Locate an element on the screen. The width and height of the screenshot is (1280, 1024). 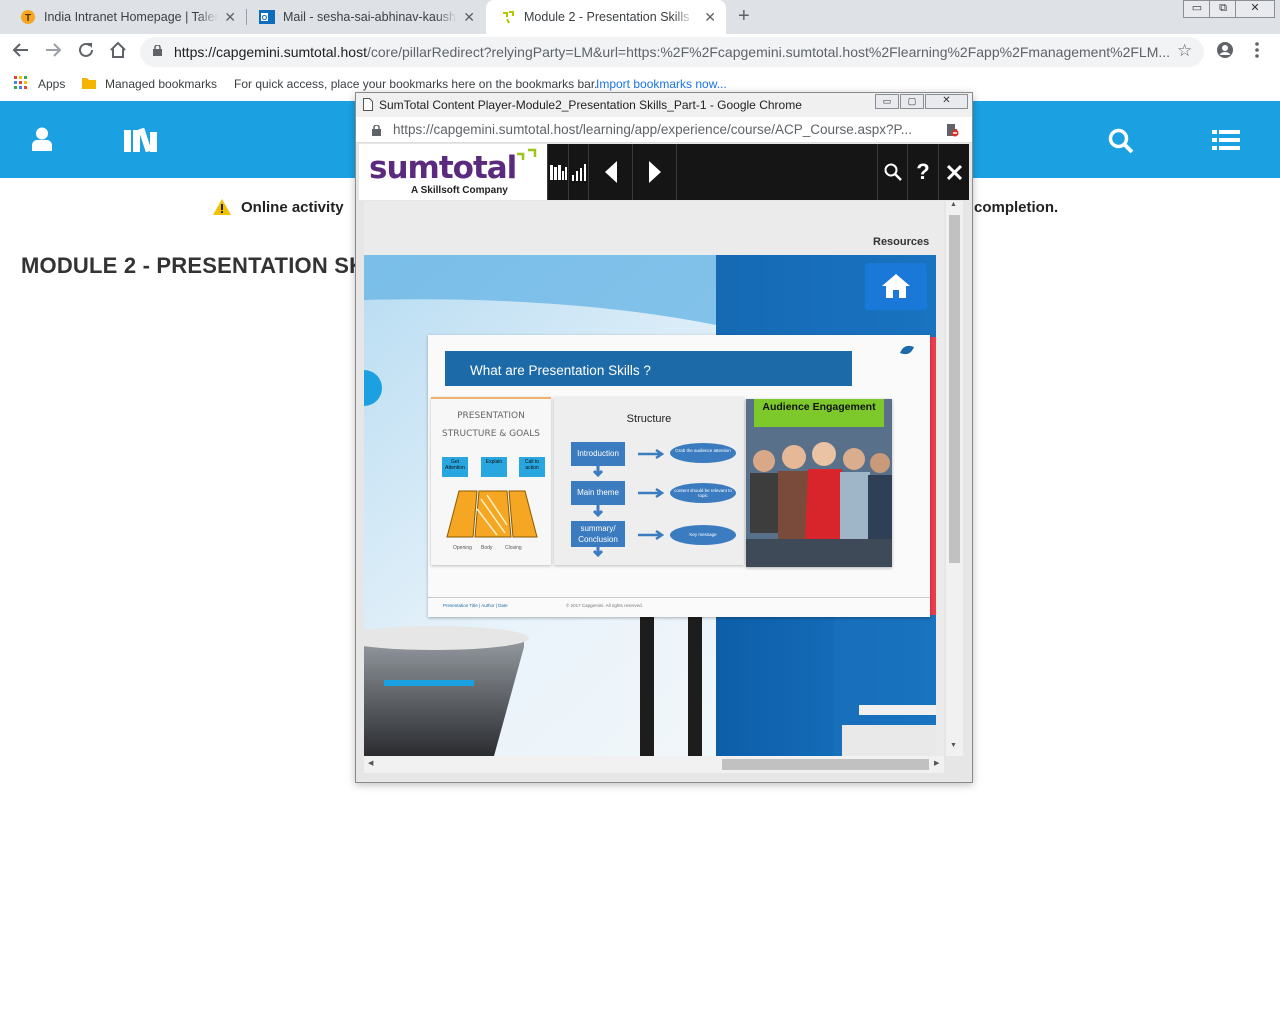
svg-text: T is located at coordinates (28, 18).